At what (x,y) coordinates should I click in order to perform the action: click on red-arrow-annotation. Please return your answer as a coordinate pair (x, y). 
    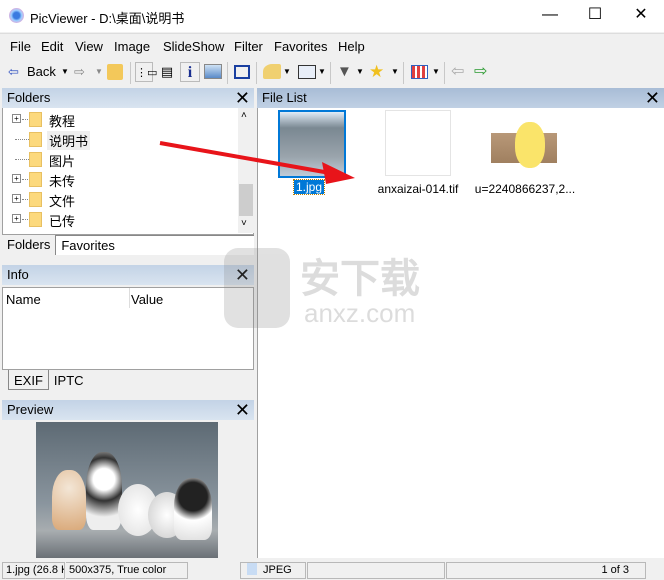
    Looking at the image, I should click on (257, 162).